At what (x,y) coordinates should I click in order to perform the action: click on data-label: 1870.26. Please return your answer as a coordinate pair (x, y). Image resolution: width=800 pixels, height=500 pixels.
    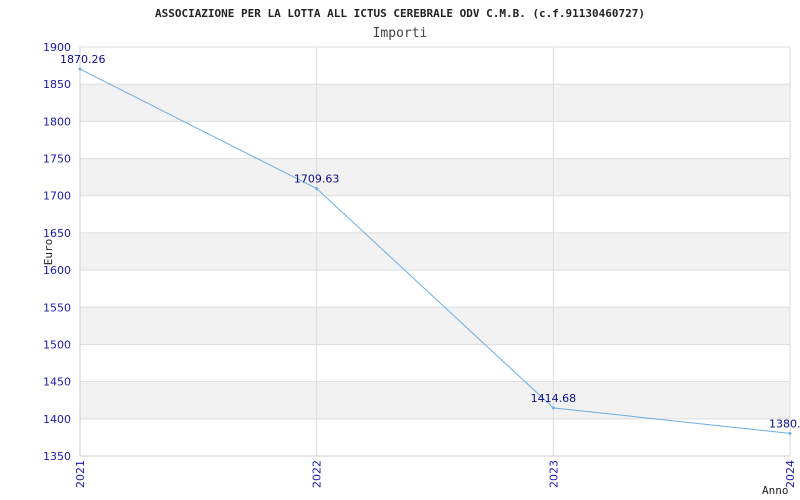
    Looking at the image, I should click on (83, 59).